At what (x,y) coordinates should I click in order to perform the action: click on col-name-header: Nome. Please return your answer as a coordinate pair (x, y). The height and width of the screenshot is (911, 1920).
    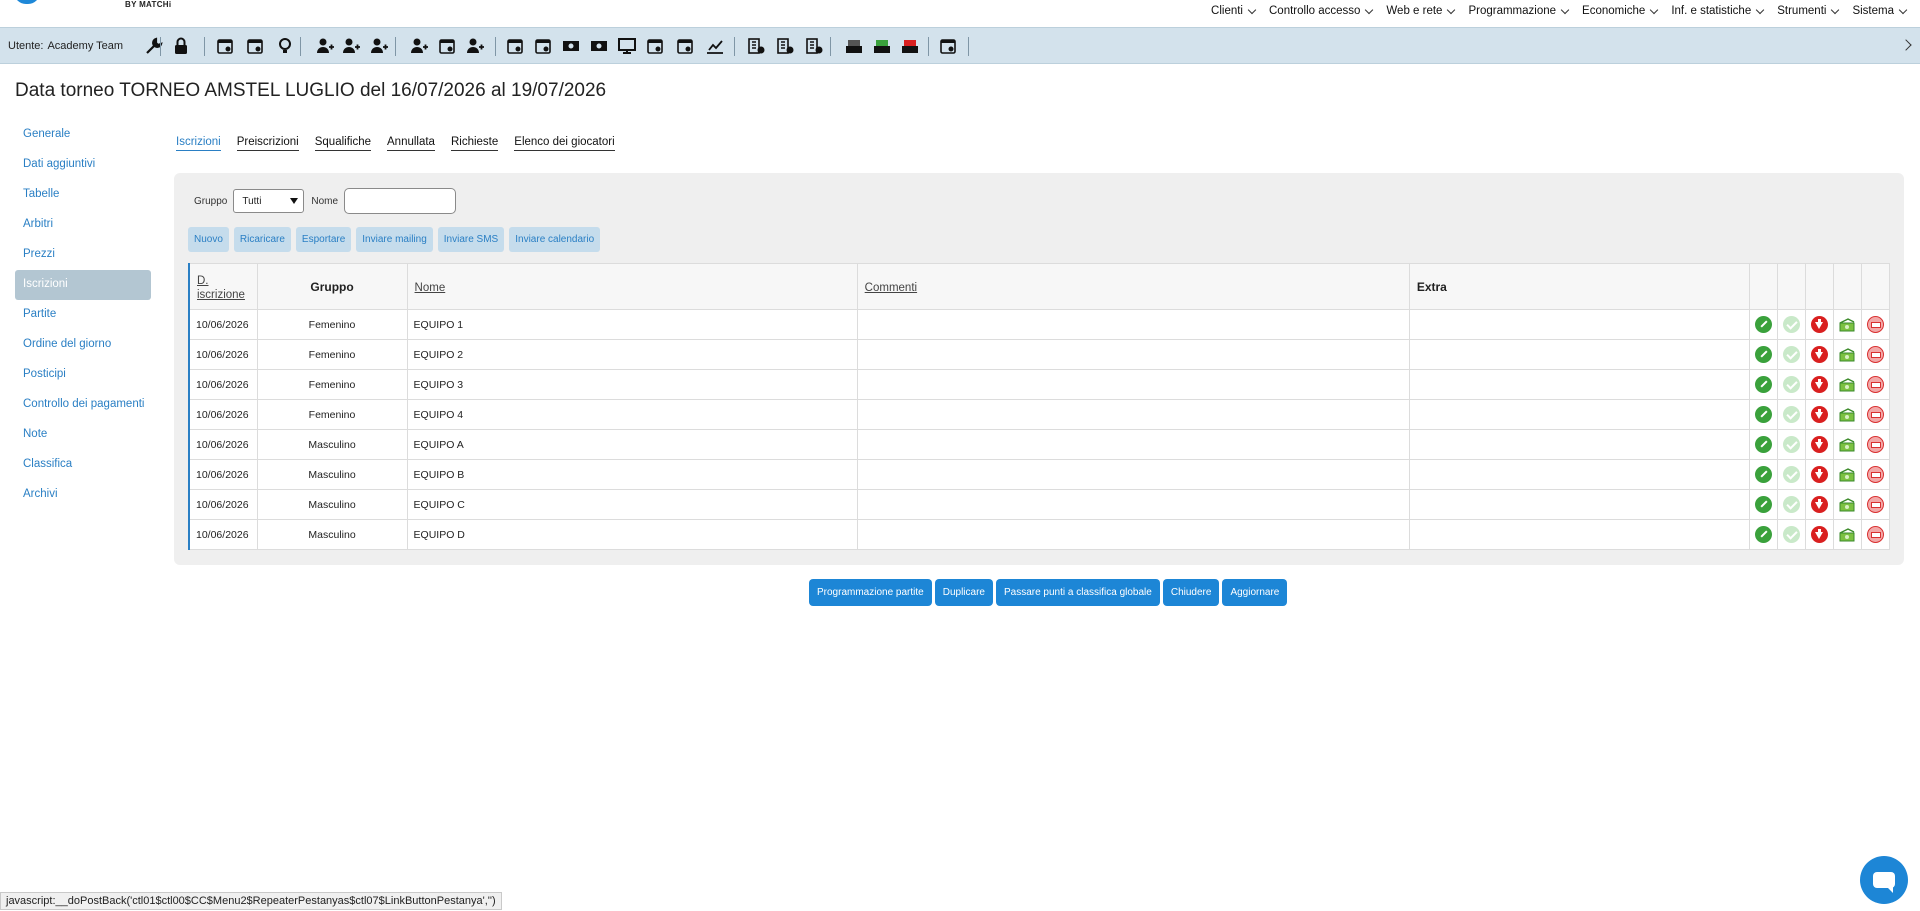
    Looking at the image, I should click on (632, 286).